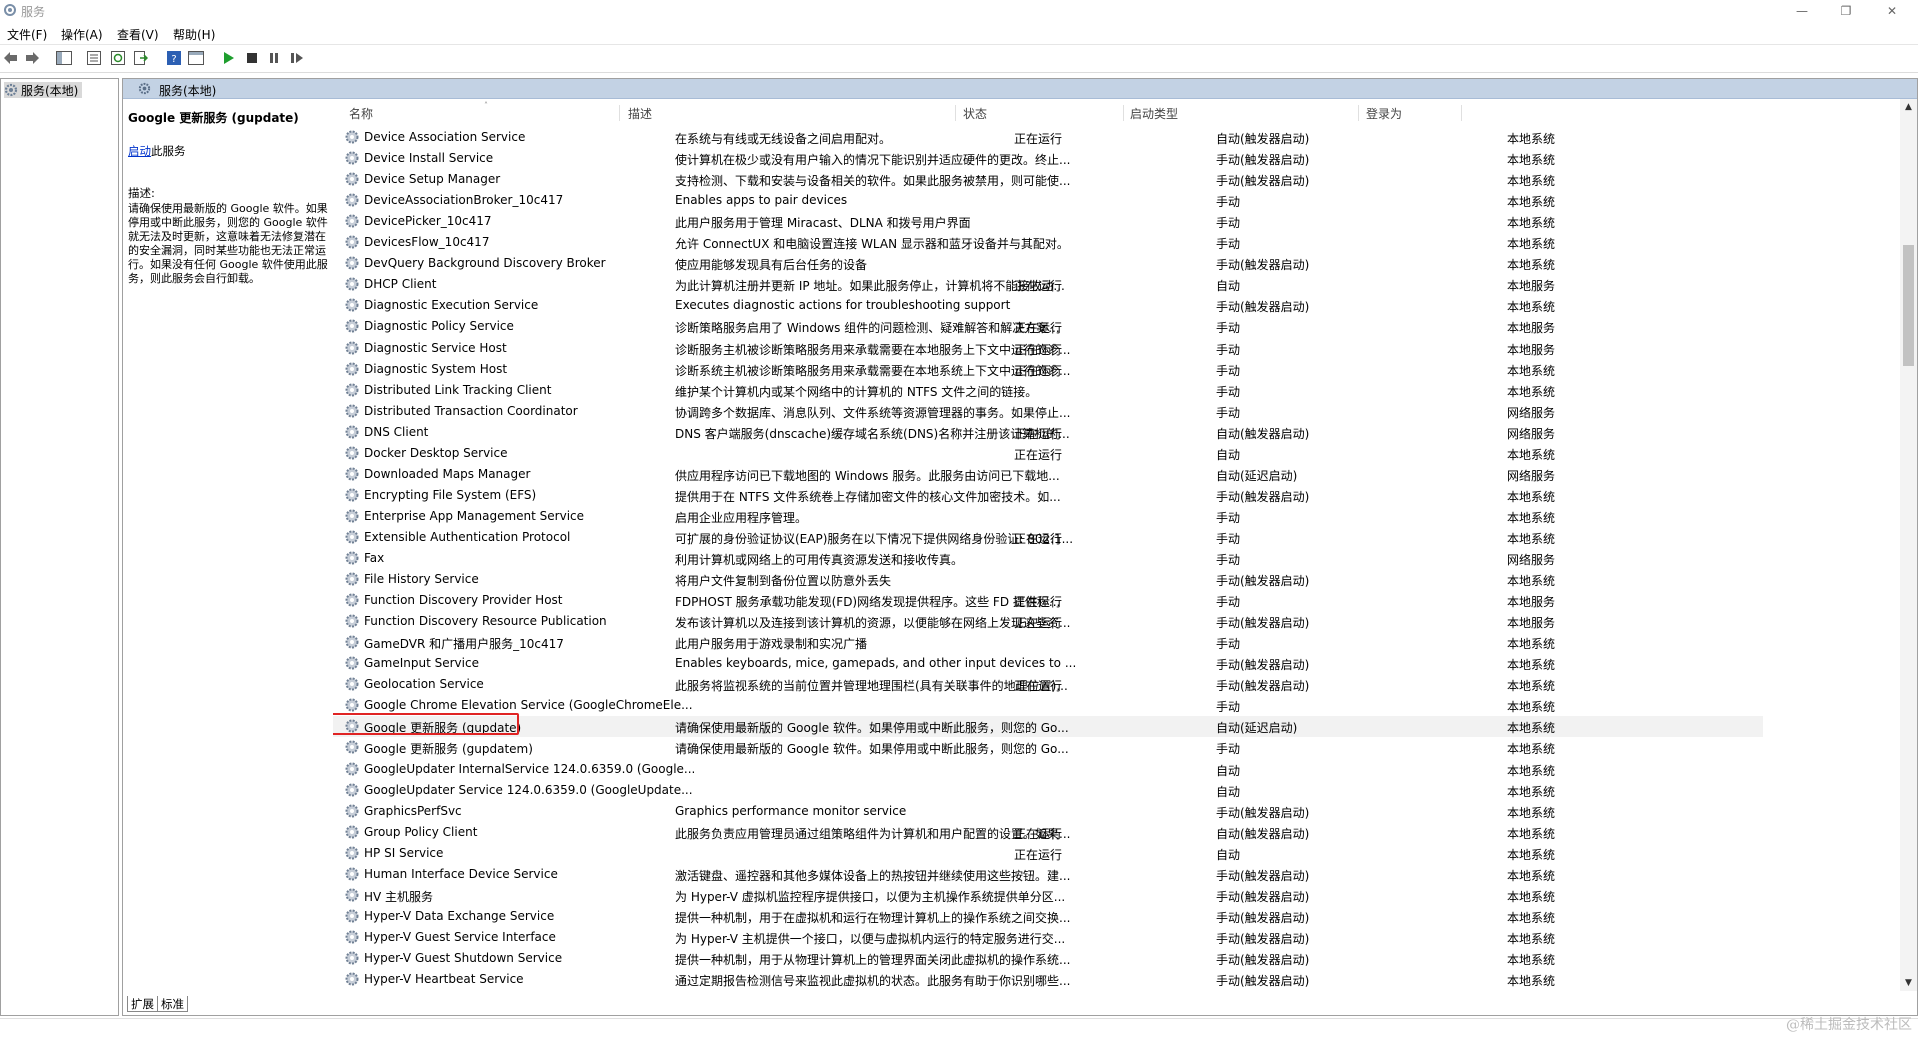 The image size is (1918, 1044). I want to click on scrollbar-thumb, so click(1908, 305).